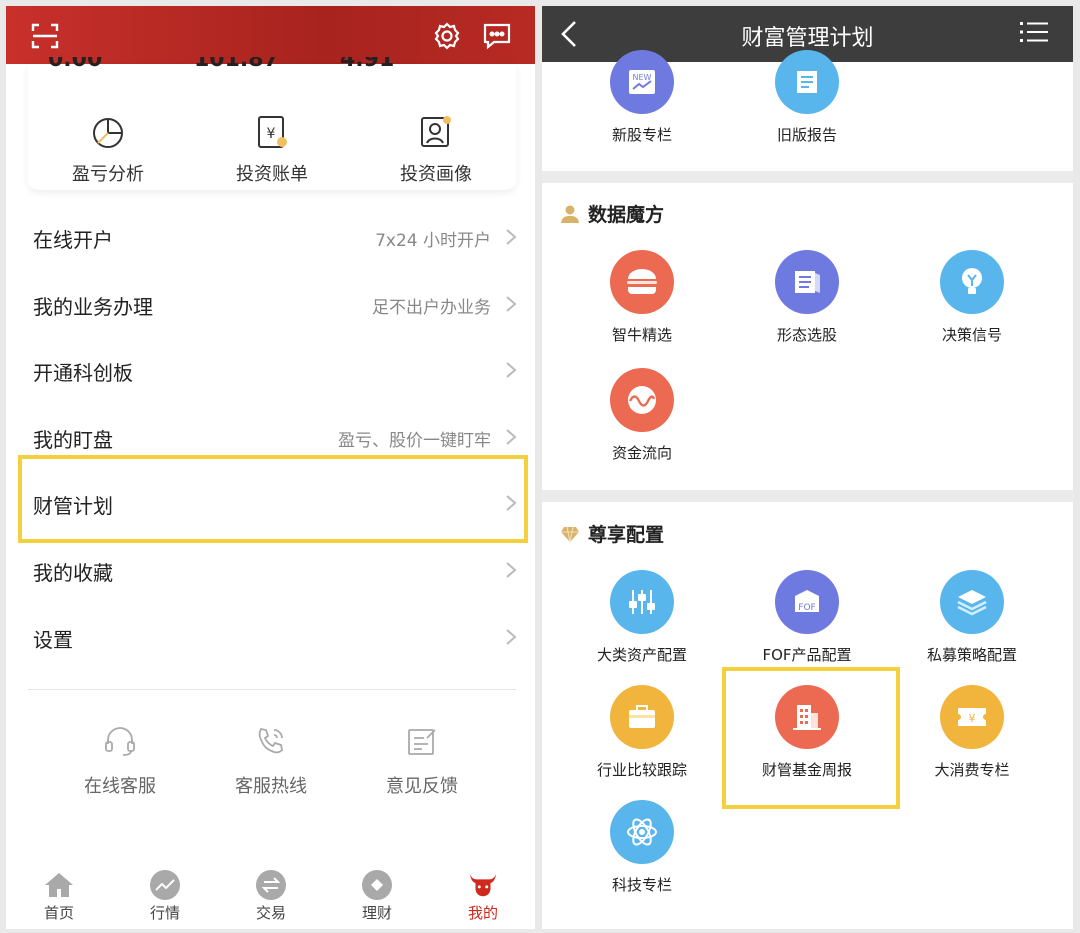 This screenshot has height=933, width=1080. Describe the element at coordinates (75, 64) in the screenshot. I see `summary-value: 0.00` at that location.